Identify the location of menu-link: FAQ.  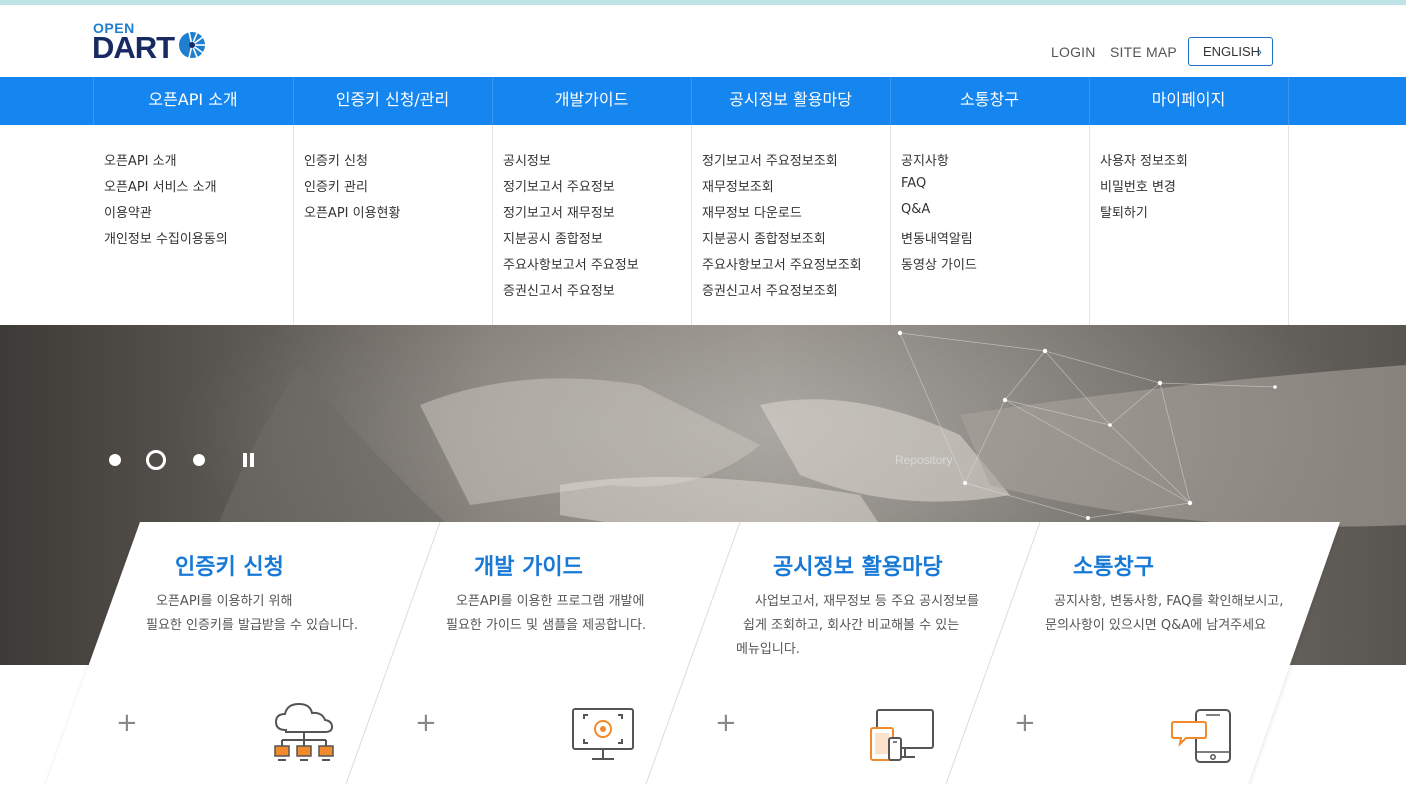
(913, 183).